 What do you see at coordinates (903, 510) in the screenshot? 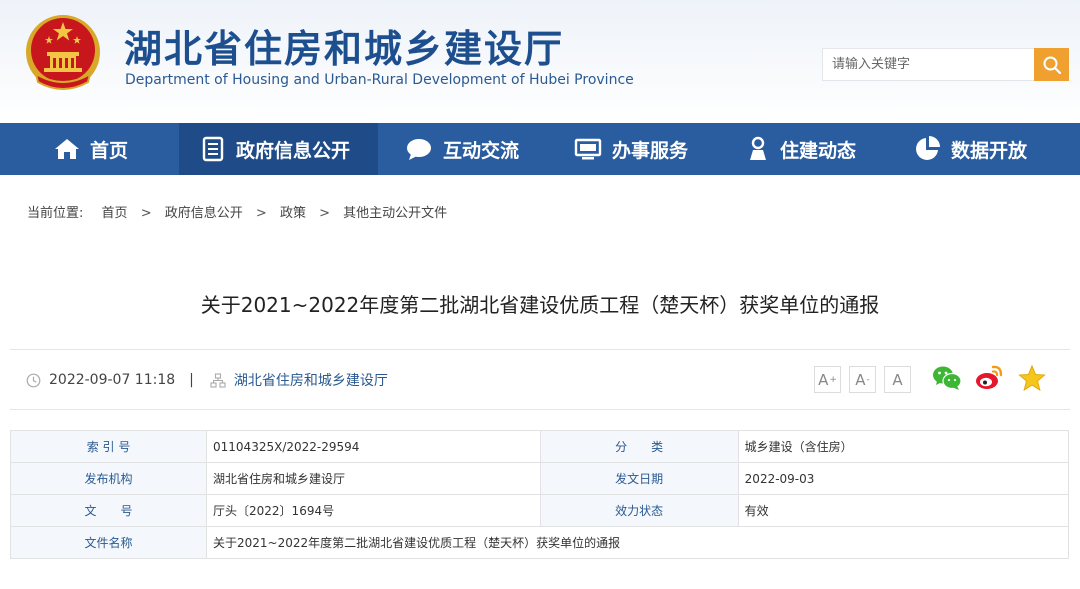
I see `validity-value: 有效` at bounding box center [903, 510].